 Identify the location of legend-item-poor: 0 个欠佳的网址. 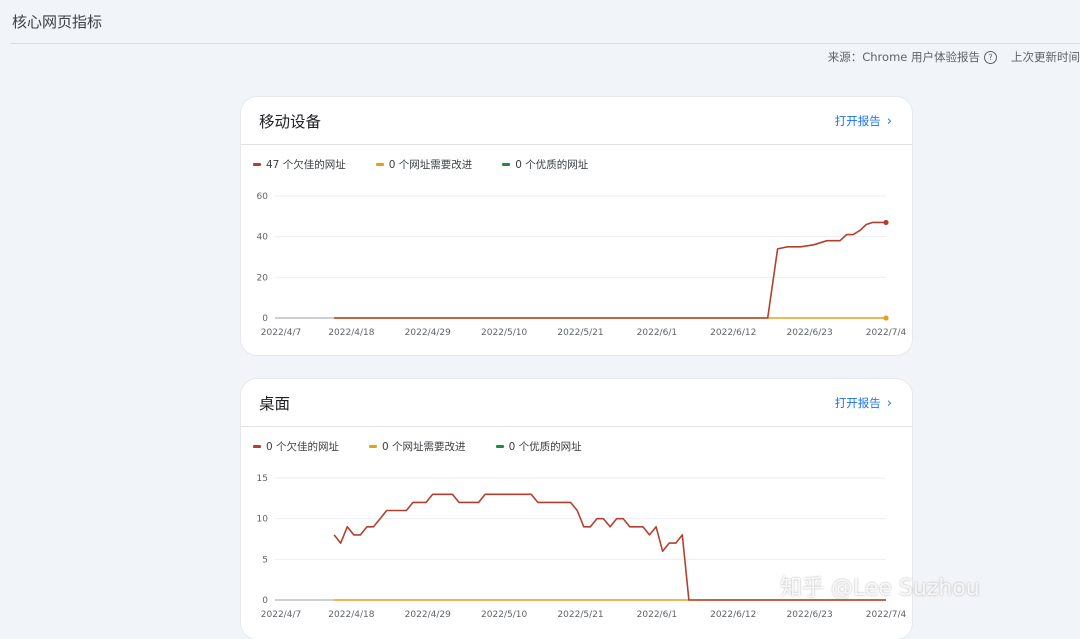
(296, 446).